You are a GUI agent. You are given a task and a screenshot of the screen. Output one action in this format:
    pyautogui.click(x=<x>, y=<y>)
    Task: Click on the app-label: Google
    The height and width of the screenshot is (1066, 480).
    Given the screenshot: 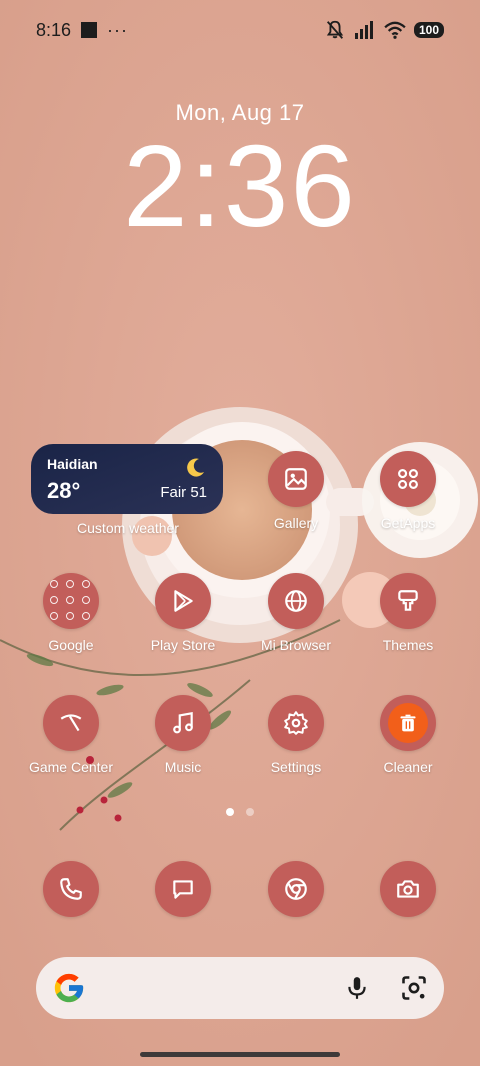 What is the action you would take?
    pyautogui.click(x=71, y=645)
    